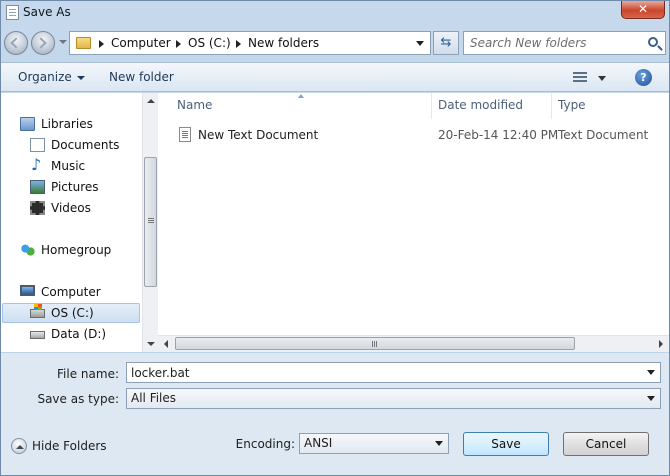  I want to click on address-bar: Computer OS (C:) New folders, so click(250, 43).